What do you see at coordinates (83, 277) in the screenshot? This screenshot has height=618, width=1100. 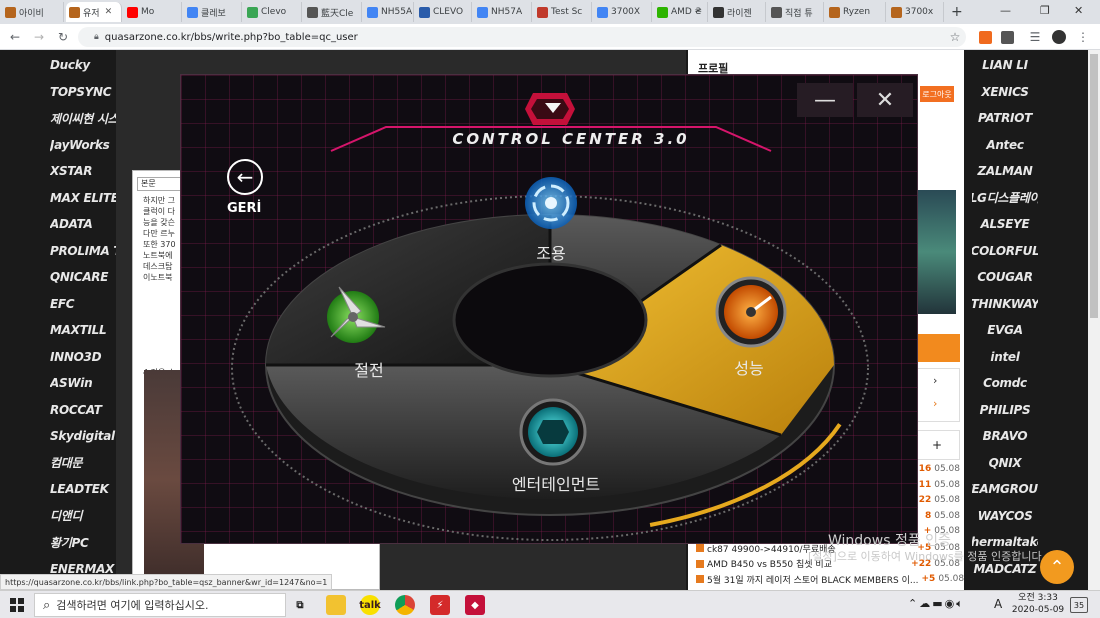 I see `sponsor-logo: QNICARE` at bounding box center [83, 277].